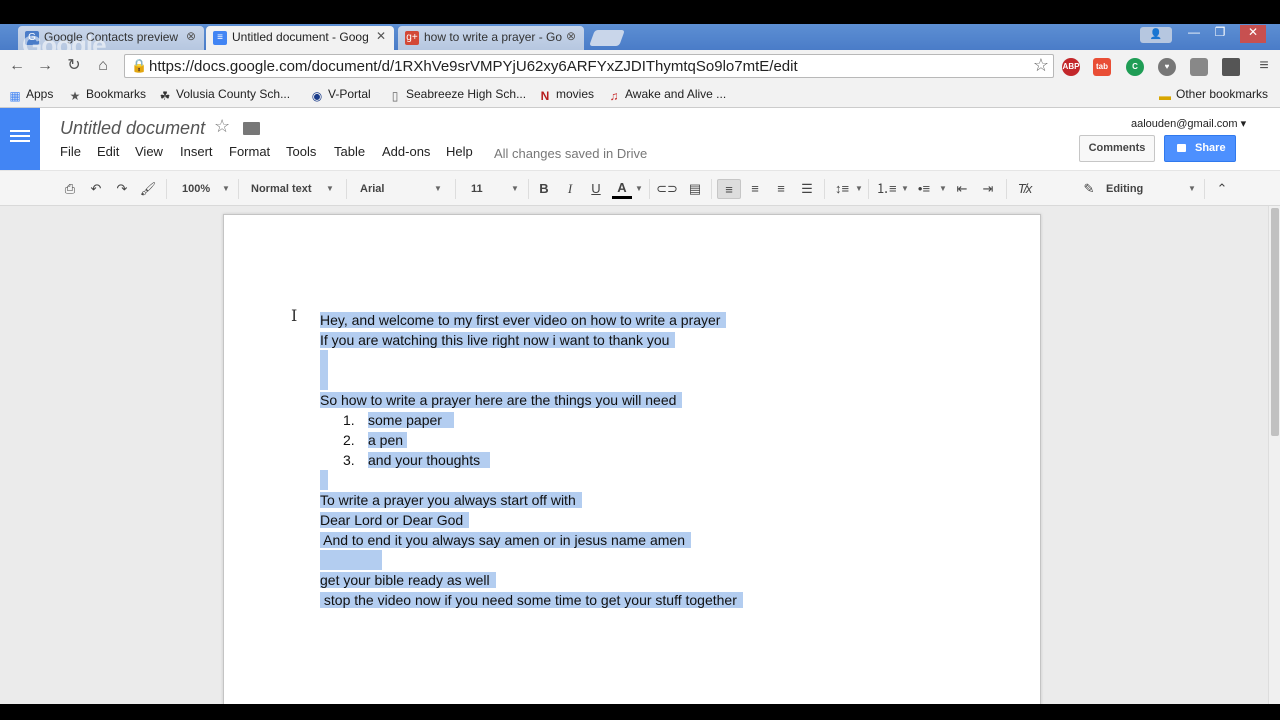 This screenshot has height=720, width=1280. I want to click on docs-home-icon, so click(20, 139).